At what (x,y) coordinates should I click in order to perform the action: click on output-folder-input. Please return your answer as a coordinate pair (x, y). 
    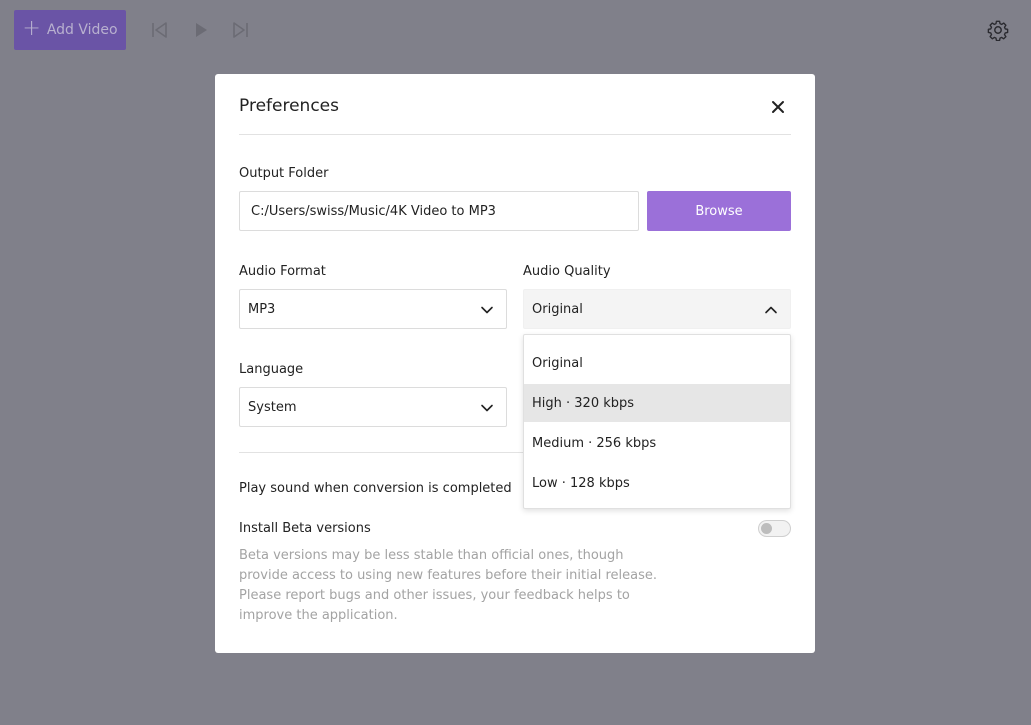
    Looking at the image, I should click on (439, 211).